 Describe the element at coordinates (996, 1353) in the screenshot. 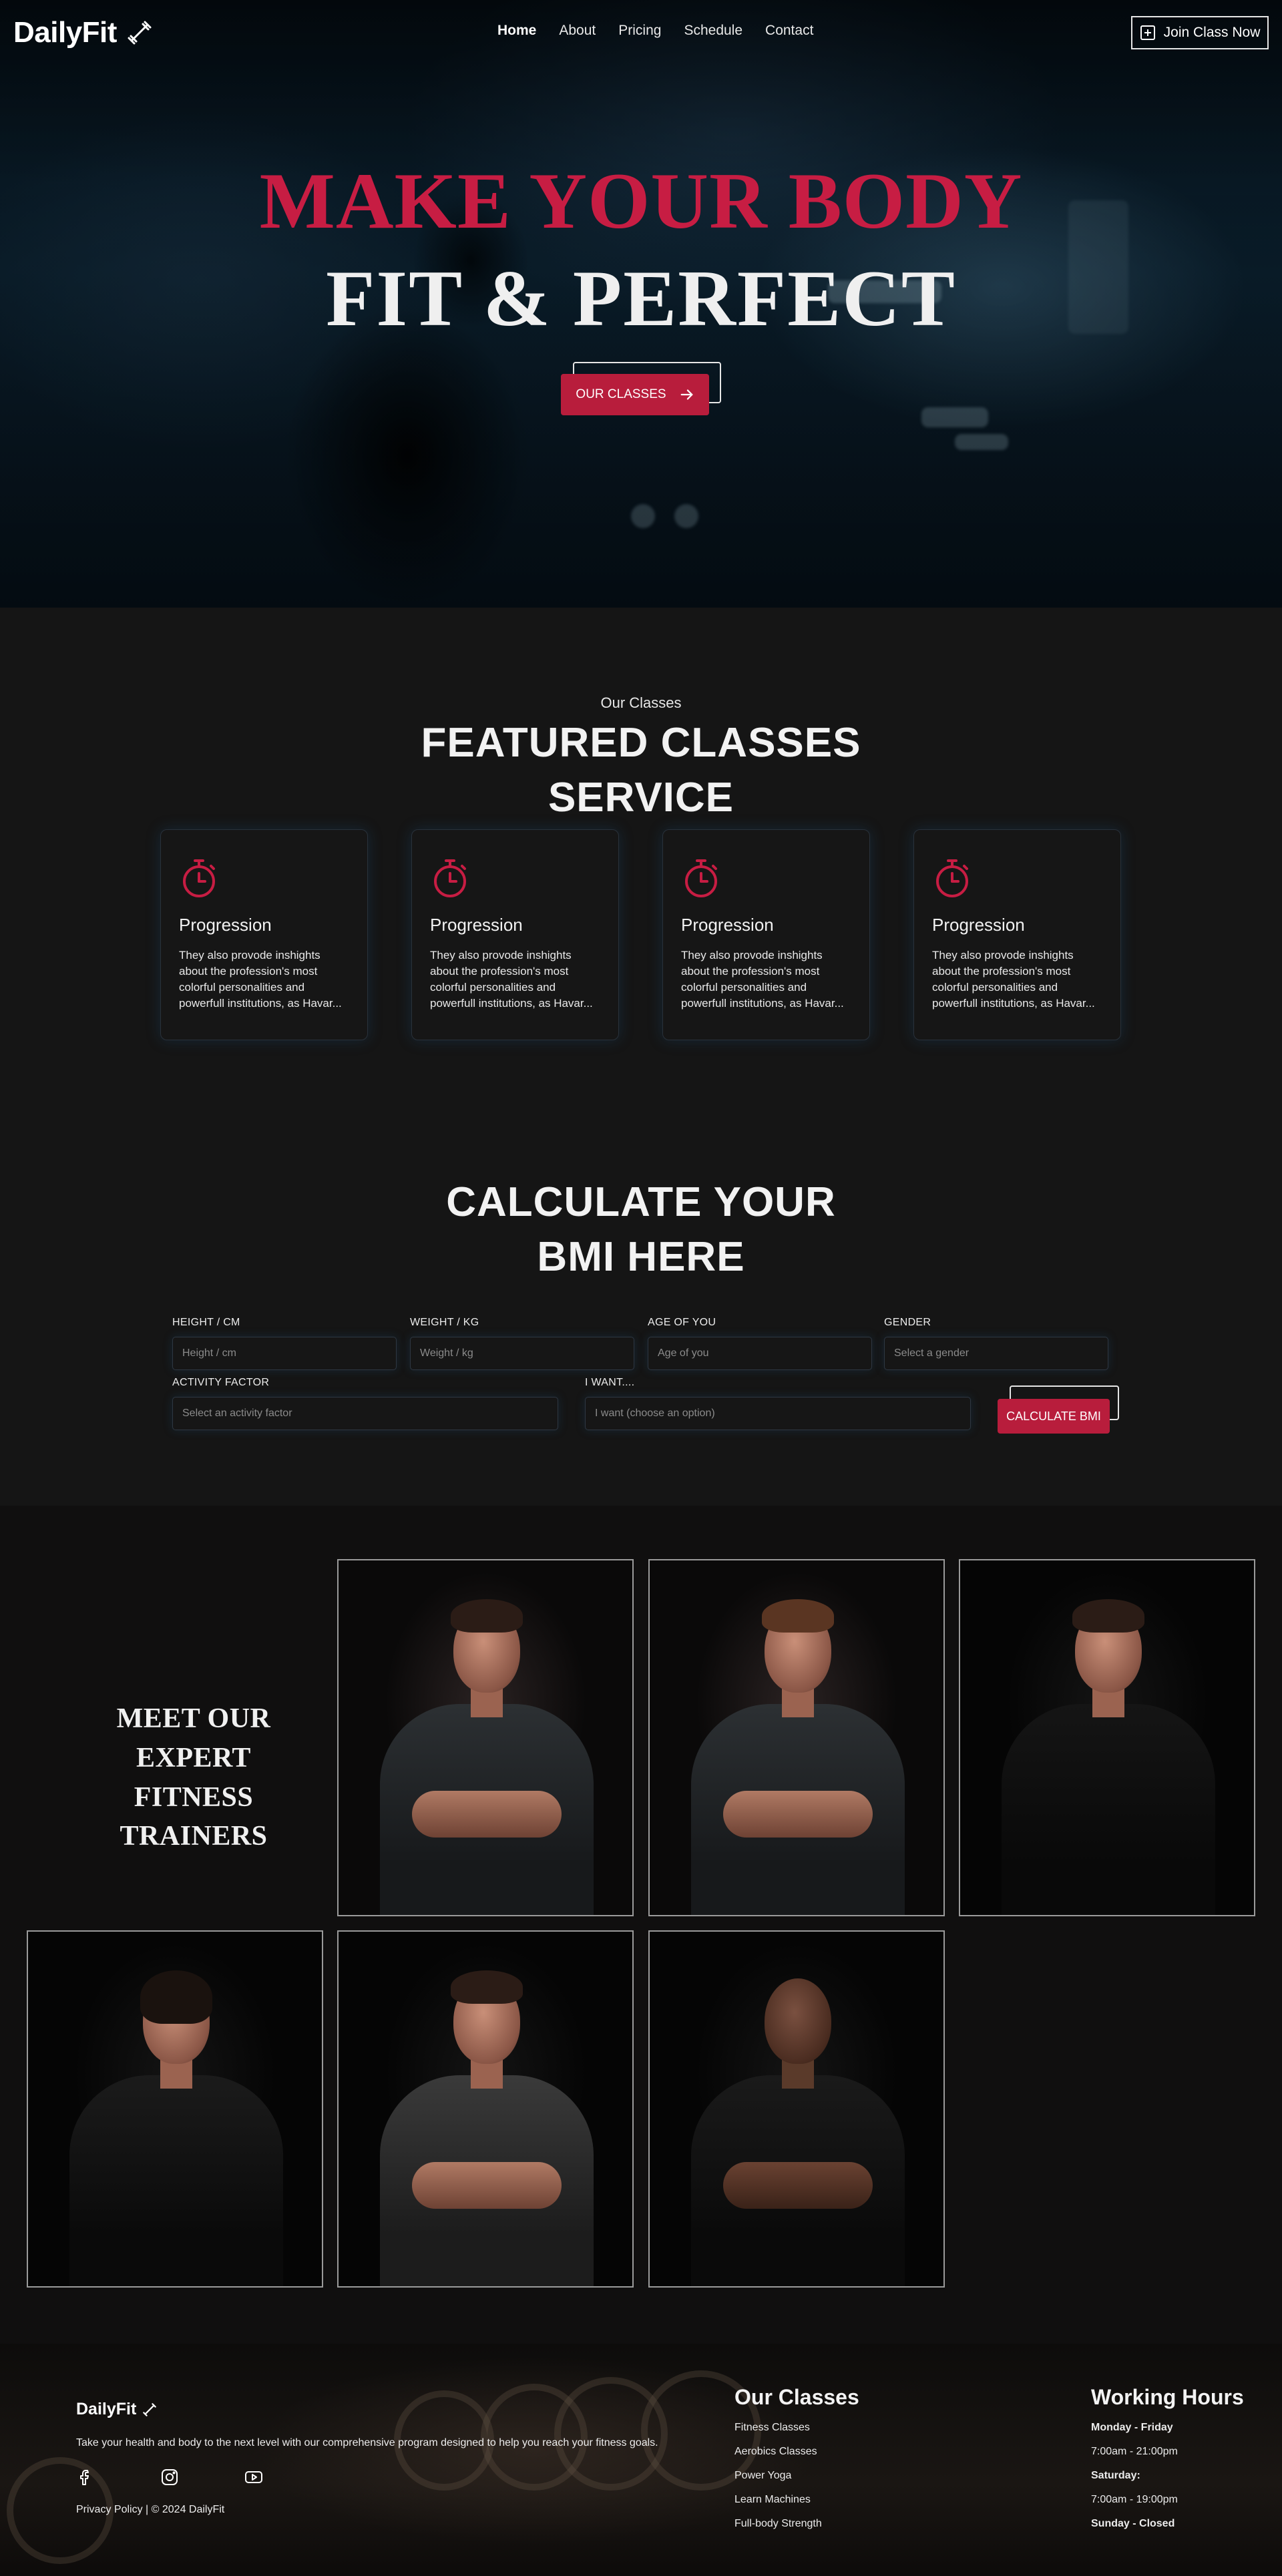

I see `gender-select: Select a gender` at that location.